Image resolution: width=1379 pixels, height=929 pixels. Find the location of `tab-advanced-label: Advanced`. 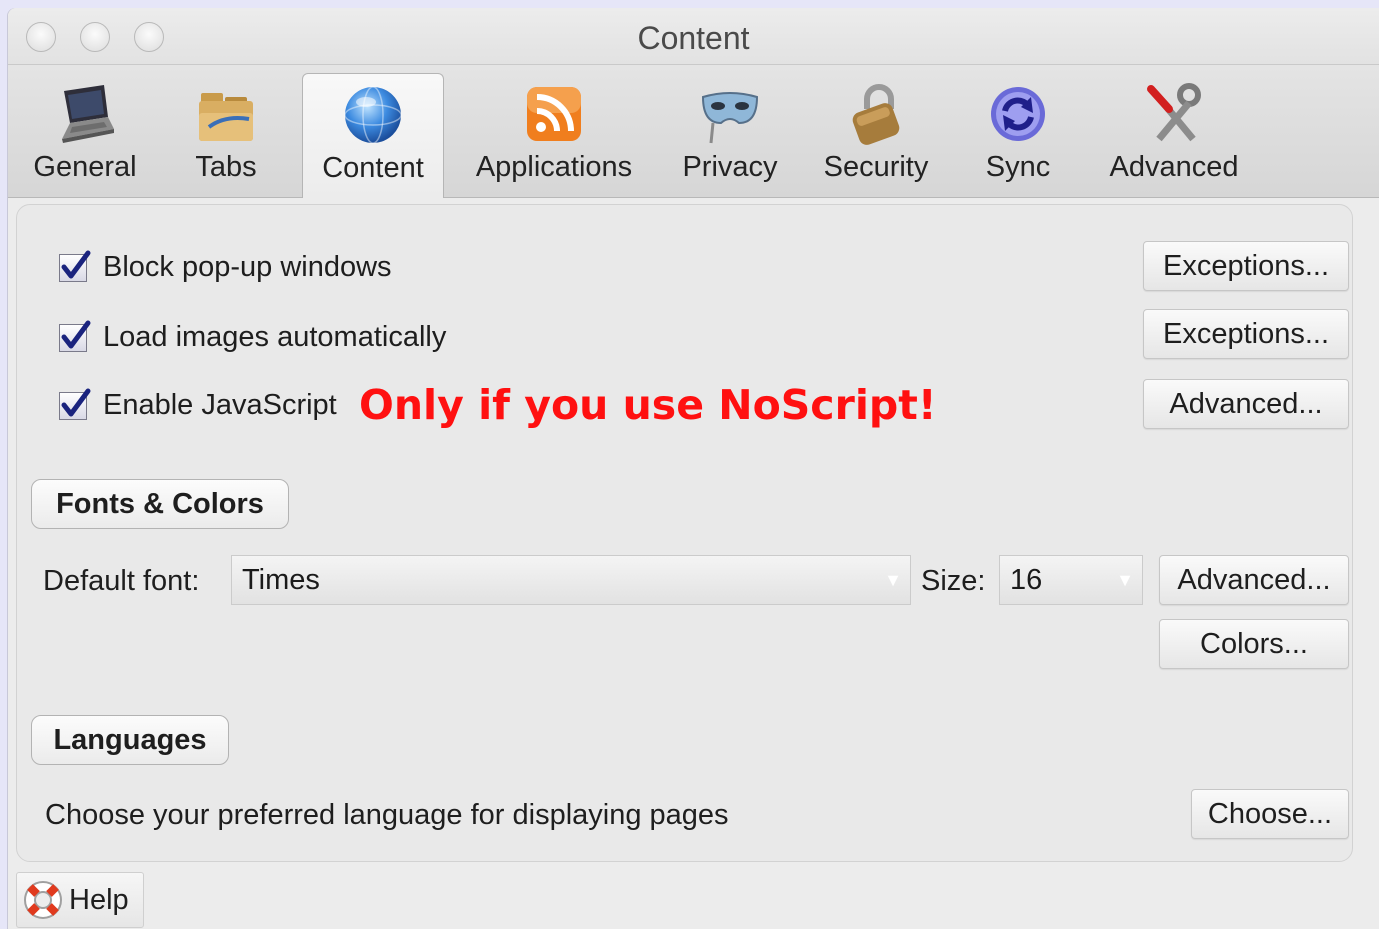

tab-advanced-label: Advanced is located at coordinates (1174, 167).